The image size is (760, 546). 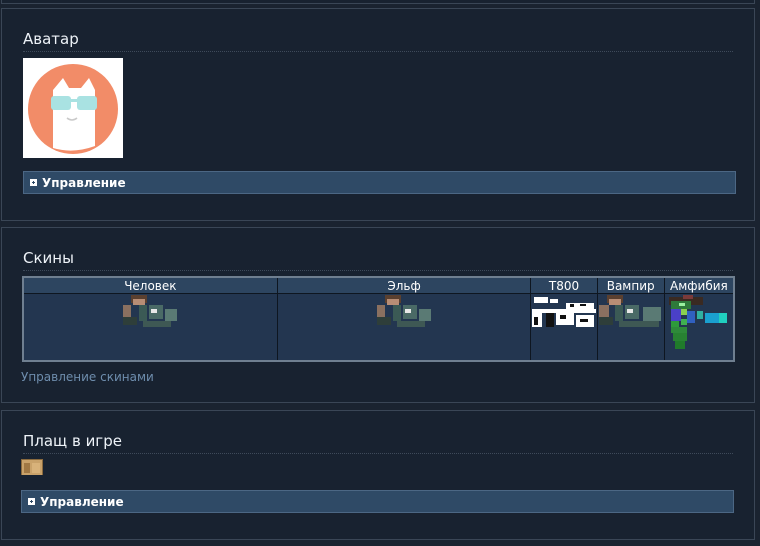 I want to click on skin-header-t800: T800, so click(x=564, y=285).